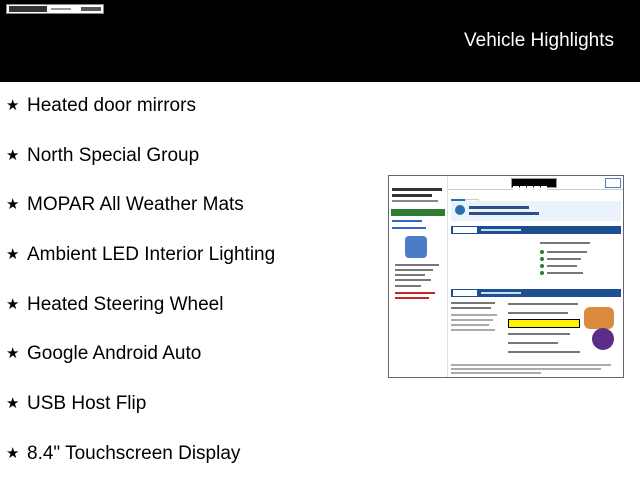 The width and height of the screenshot is (640, 492). I want to click on list-item: ★ Google Android Auto, so click(140, 367).